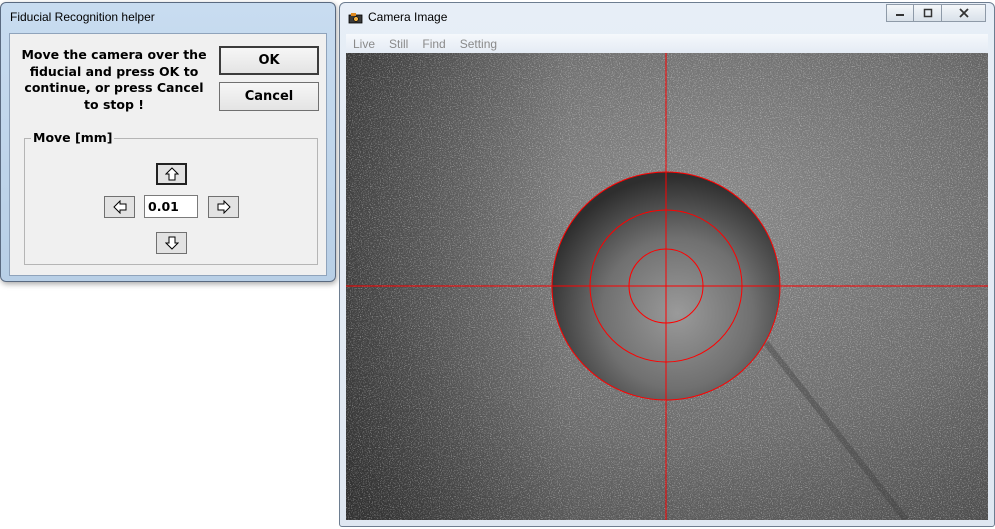  Describe the element at coordinates (408, 17) in the screenshot. I see `camera-window-title: Camera Image` at that location.